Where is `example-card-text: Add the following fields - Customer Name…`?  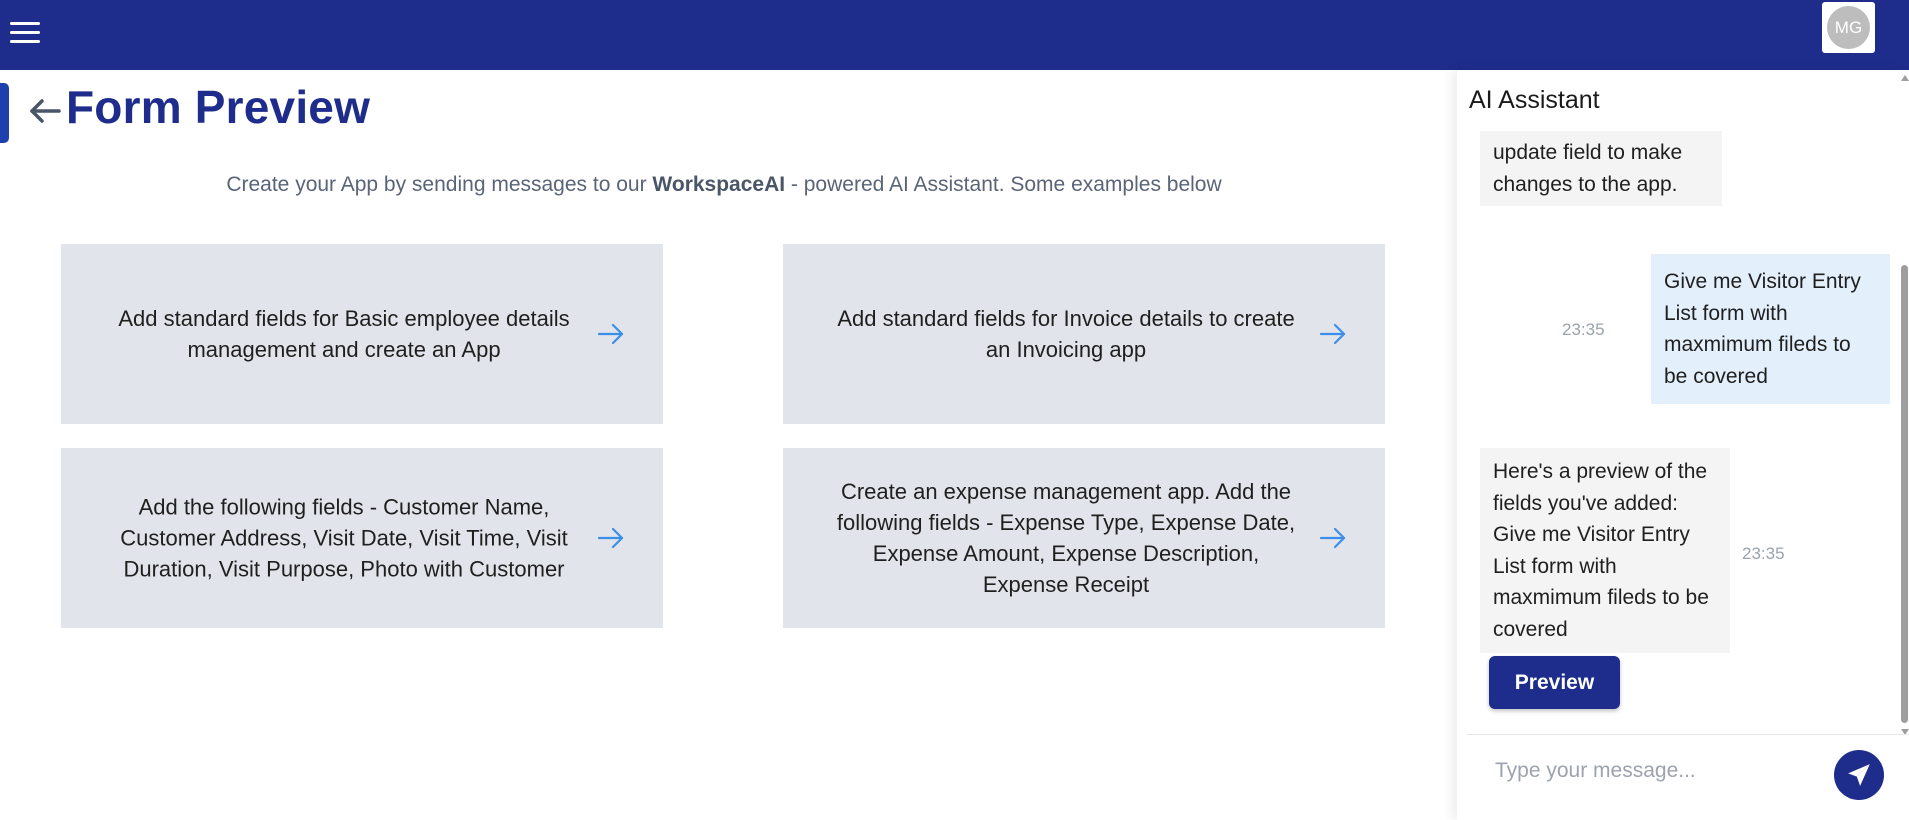 example-card-text: Add the following fields - Customer Name… is located at coordinates (344, 538).